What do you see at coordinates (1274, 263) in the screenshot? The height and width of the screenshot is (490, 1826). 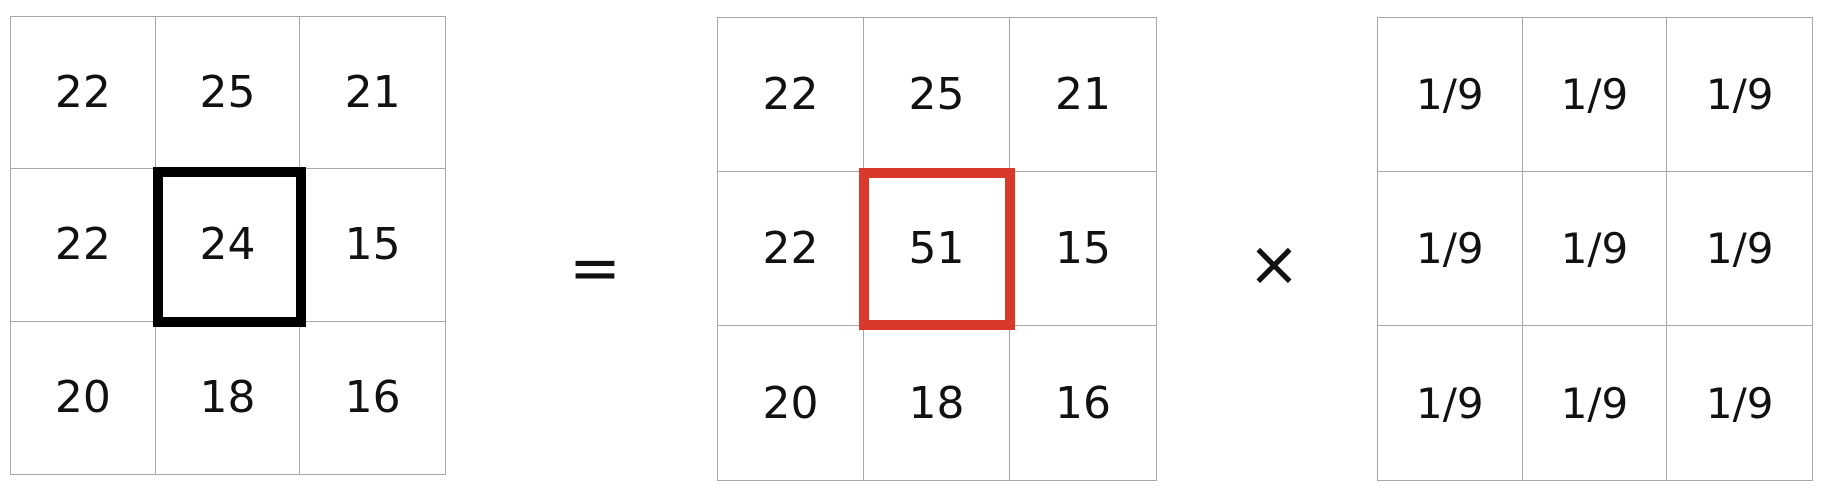 I see `multiply-sign: ×` at bounding box center [1274, 263].